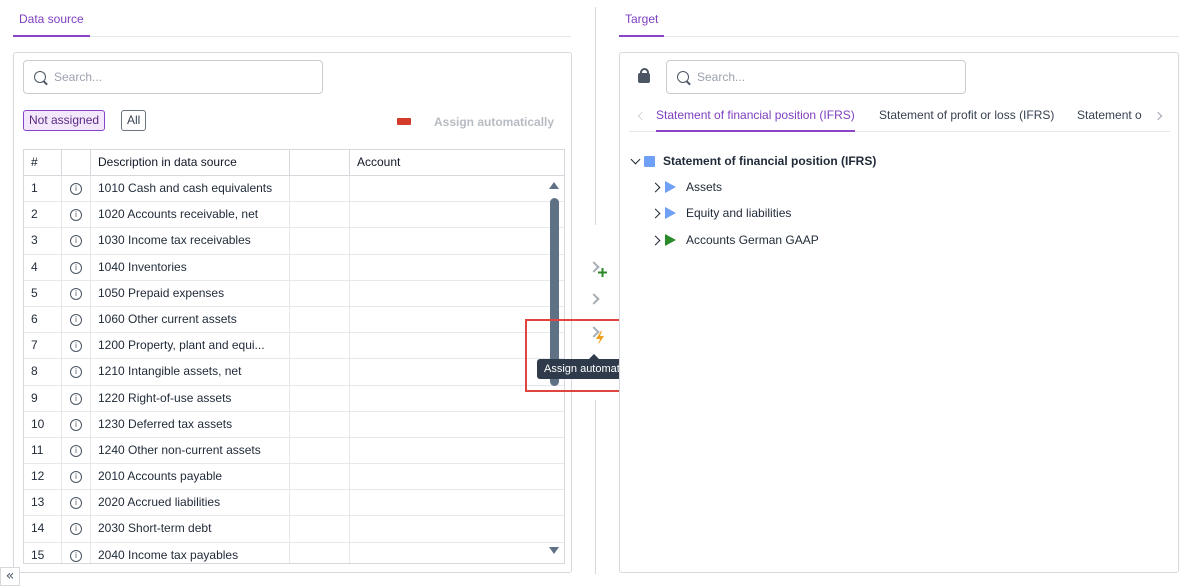  I want to click on tab-statement-truncated: Statement o, so click(1111, 116).